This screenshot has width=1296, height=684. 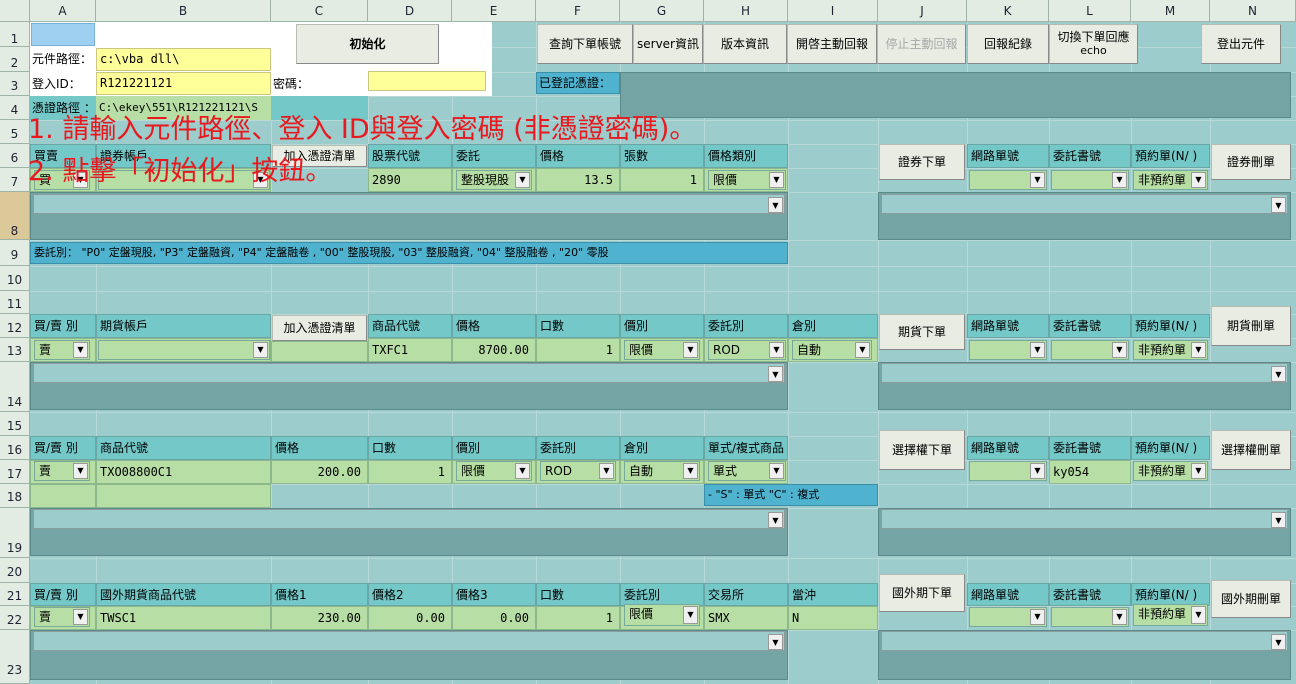 What do you see at coordinates (15, 132) in the screenshot?
I see `row-header-5: 5` at bounding box center [15, 132].